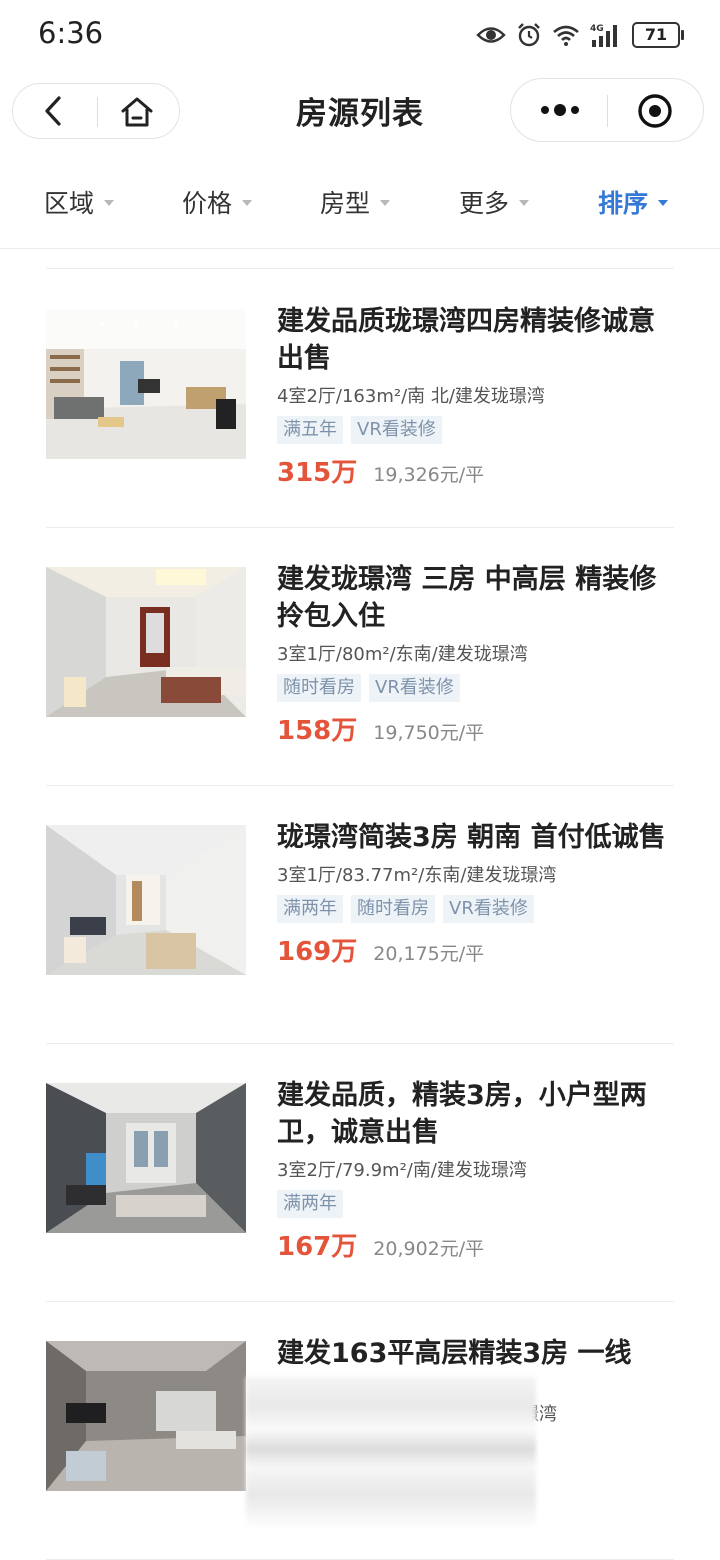 This screenshot has width=720, height=1560. I want to click on listing-meta: 3室1厅/83.77m²/东南/建发珑璟湾, so click(417, 875).